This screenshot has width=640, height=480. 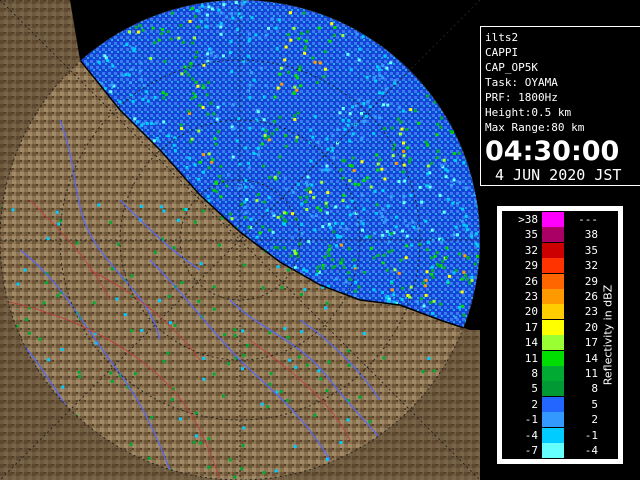 What do you see at coordinates (552, 312) in the screenshot?
I see `legend-row: 20 23` at bounding box center [552, 312].